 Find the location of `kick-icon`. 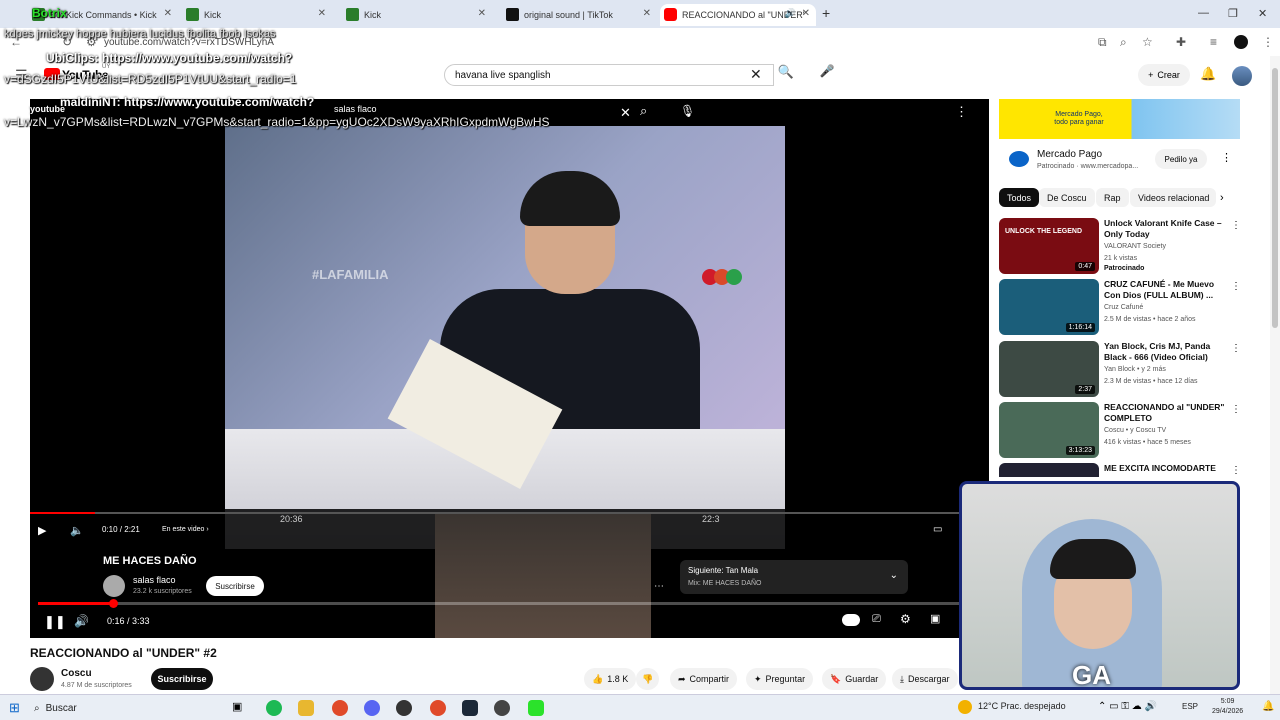

kick-icon is located at coordinates (536, 708).